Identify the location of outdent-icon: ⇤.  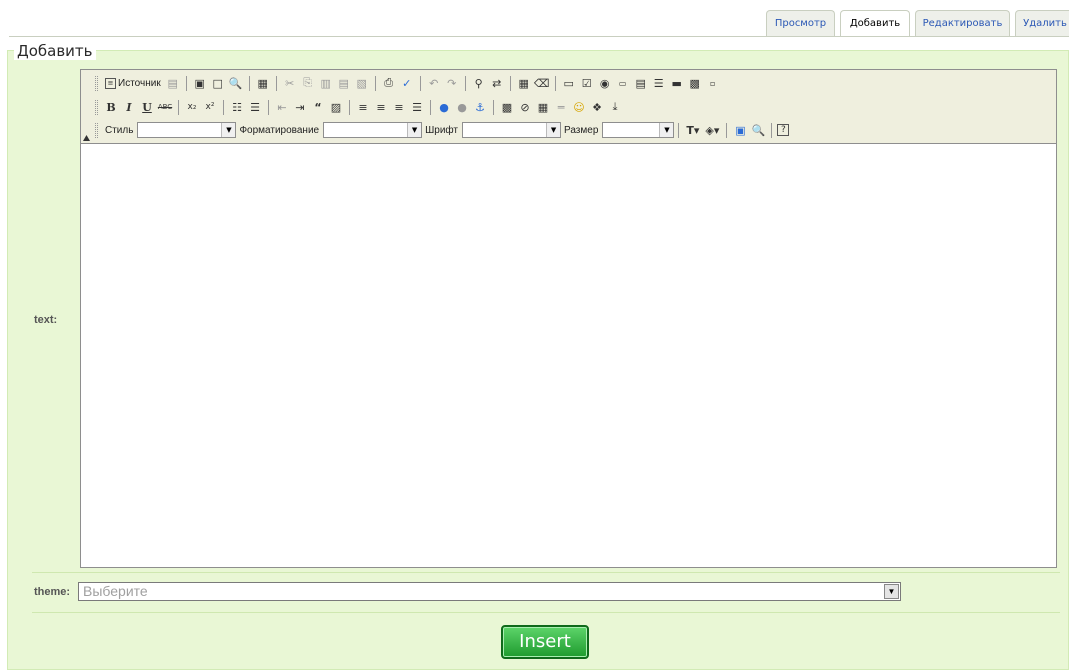
(282, 107).